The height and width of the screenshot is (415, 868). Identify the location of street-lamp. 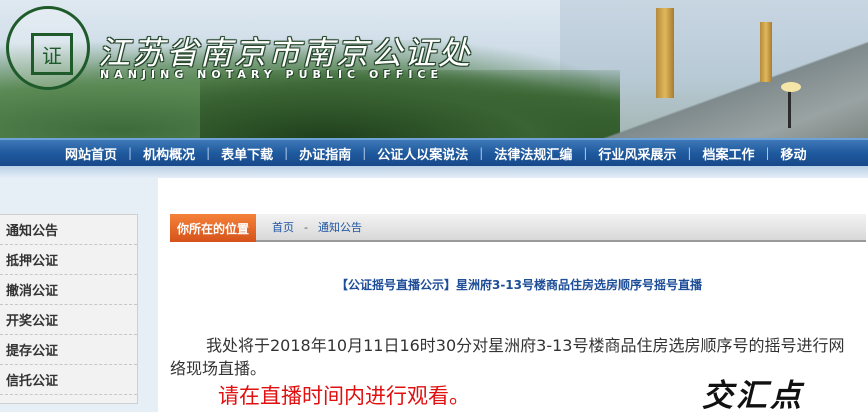
(796, 105).